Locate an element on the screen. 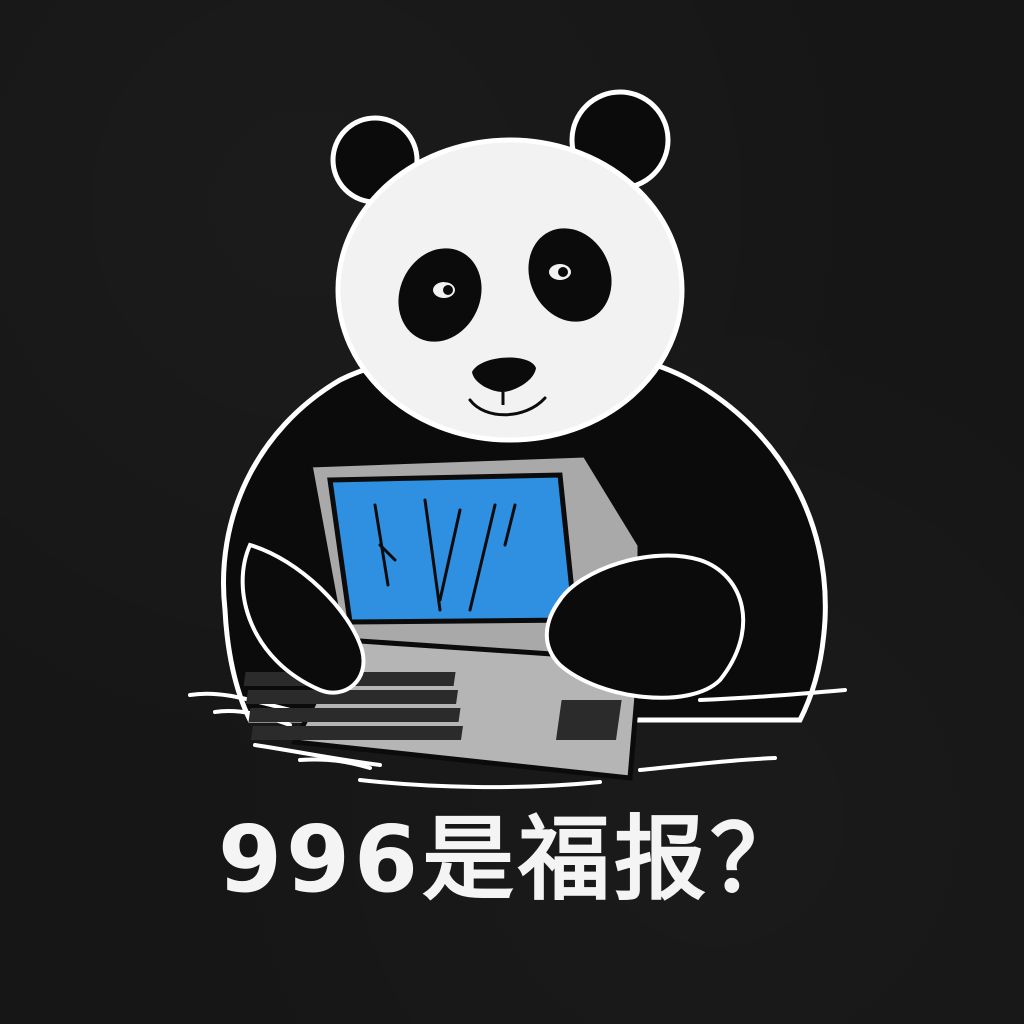  caption-text: 996是福报？ is located at coordinates (512, 859).